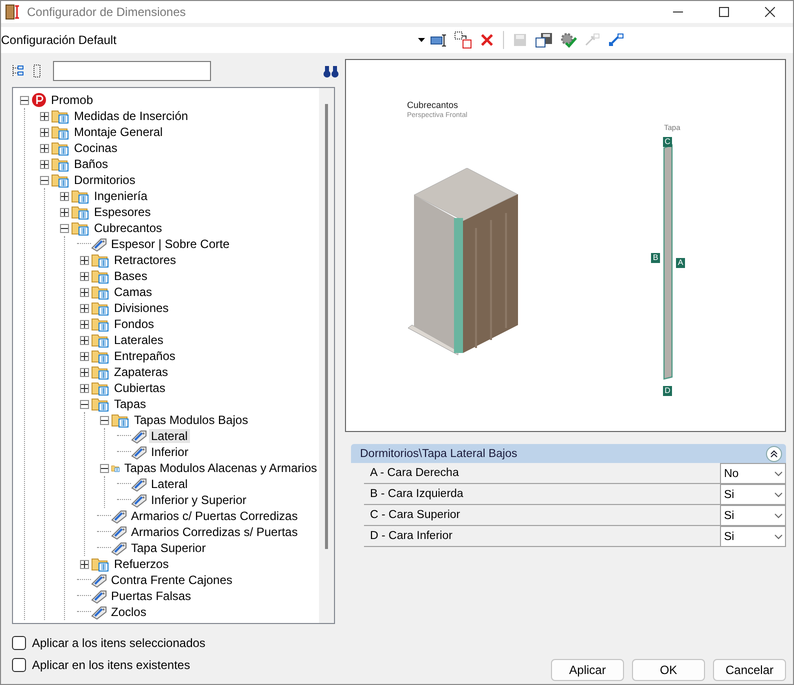  Describe the element at coordinates (680, 263) in the screenshot. I see `edge-label: A` at that location.